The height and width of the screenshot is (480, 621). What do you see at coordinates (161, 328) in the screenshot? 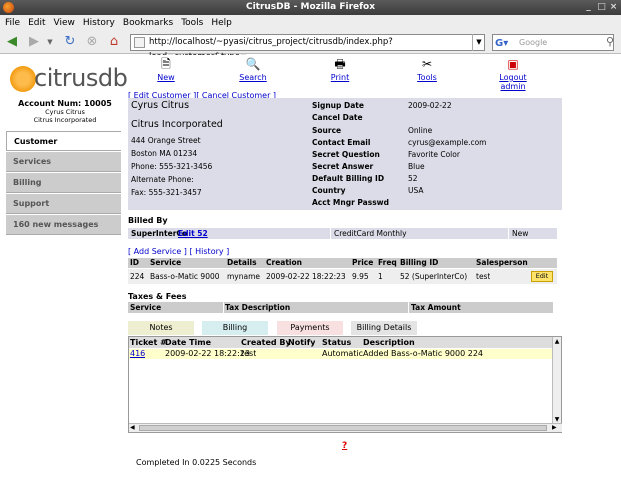
I see `tab-notes: Notes` at bounding box center [161, 328].